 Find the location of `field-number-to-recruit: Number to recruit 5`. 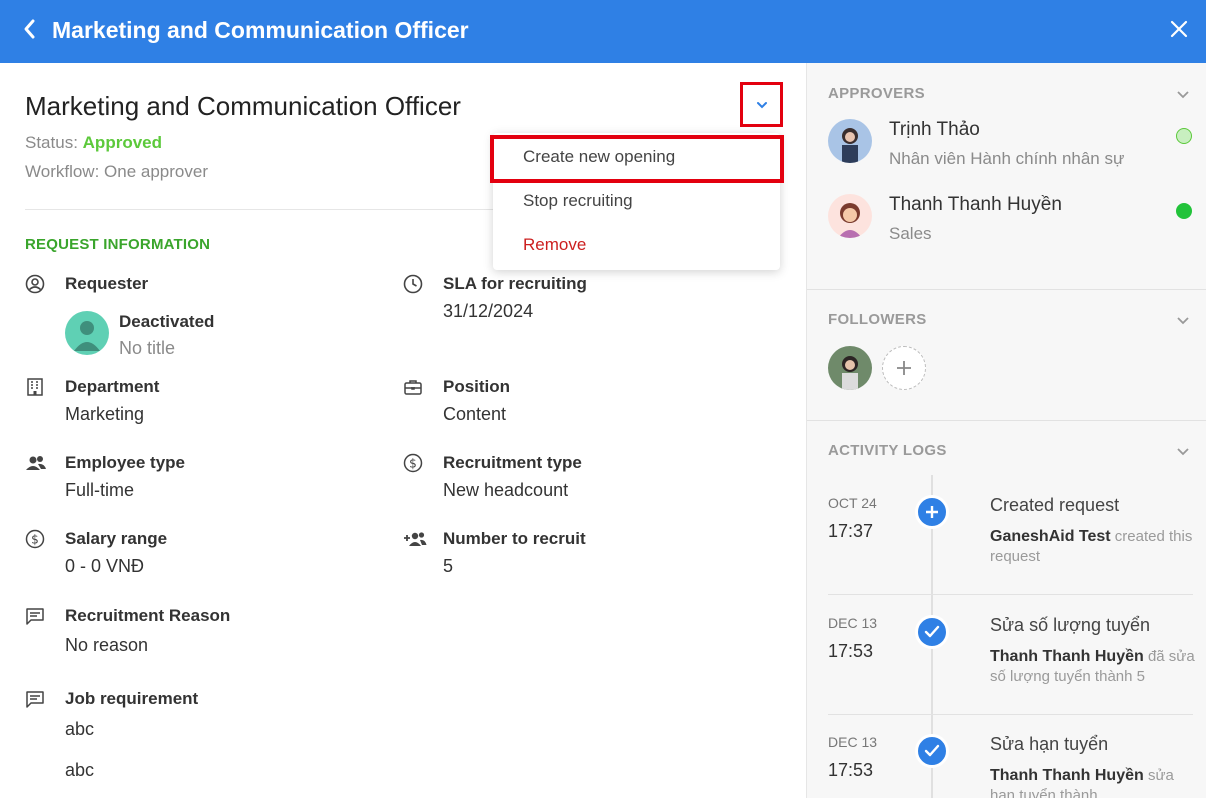

field-number-to-recruit: Number to recruit 5 is located at coordinates (583, 559).